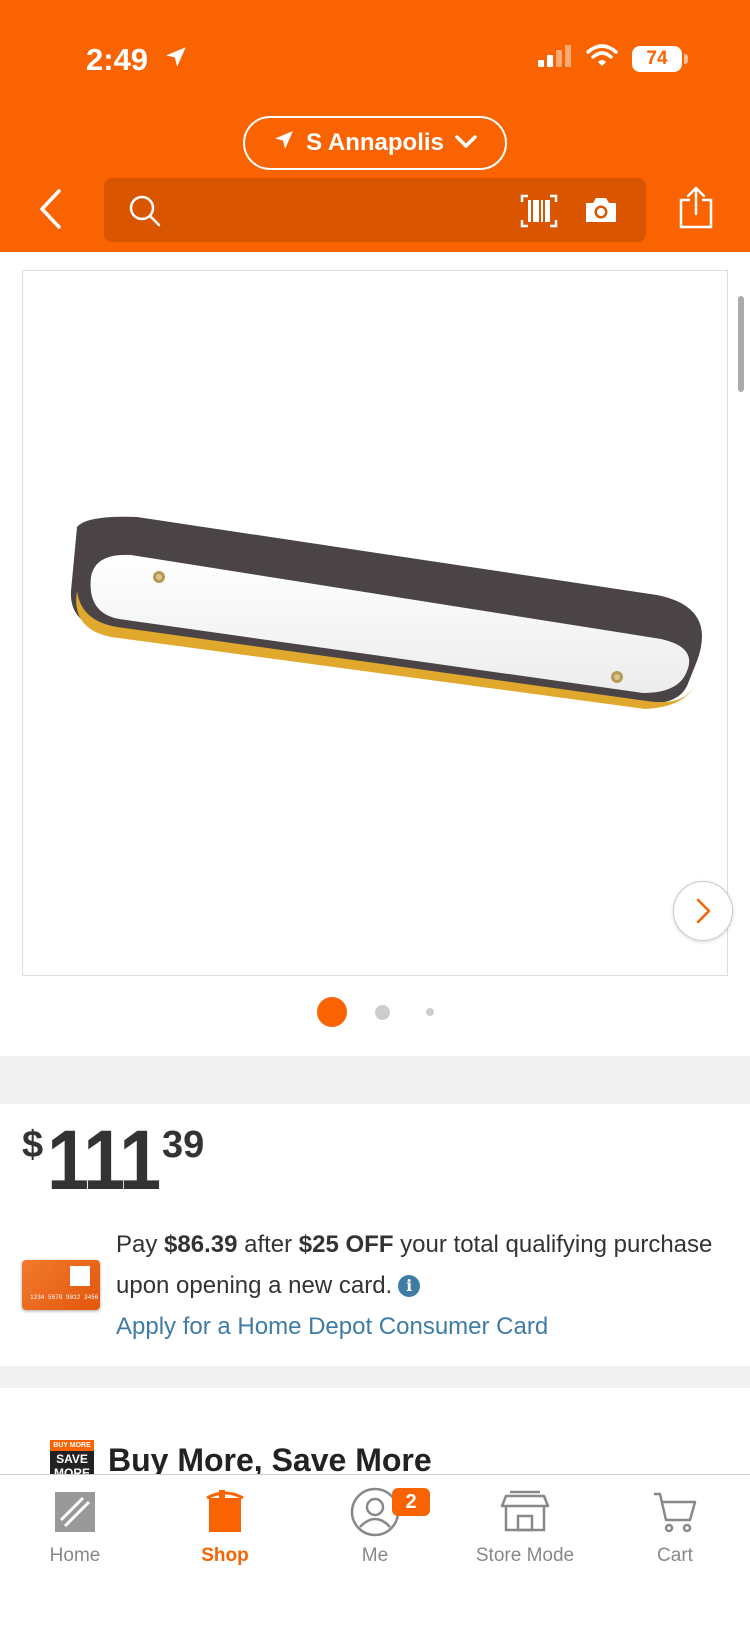 The width and height of the screenshot is (750, 1631). What do you see at coordinates (64, 1297) in the screenshot?
I see `card-number: 1234 5678 9012 3456` at bounding box center [64, 1297].